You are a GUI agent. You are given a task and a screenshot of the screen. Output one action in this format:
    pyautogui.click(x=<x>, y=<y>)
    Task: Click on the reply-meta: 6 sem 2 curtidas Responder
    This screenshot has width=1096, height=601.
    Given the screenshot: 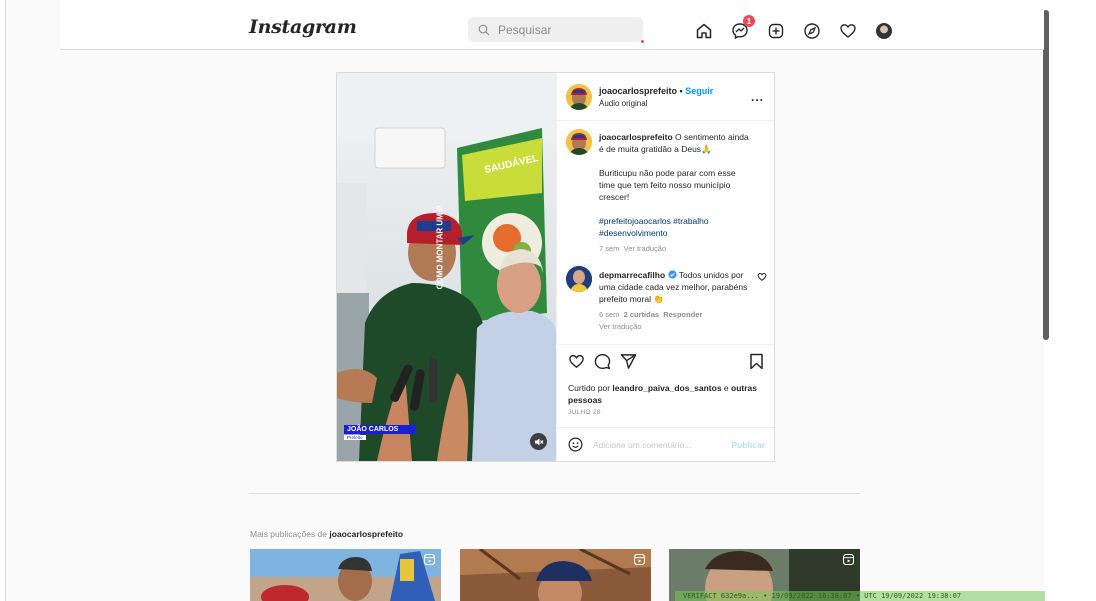 What is the action you would take?
    pyautogui.click(x=674, y=315)
    